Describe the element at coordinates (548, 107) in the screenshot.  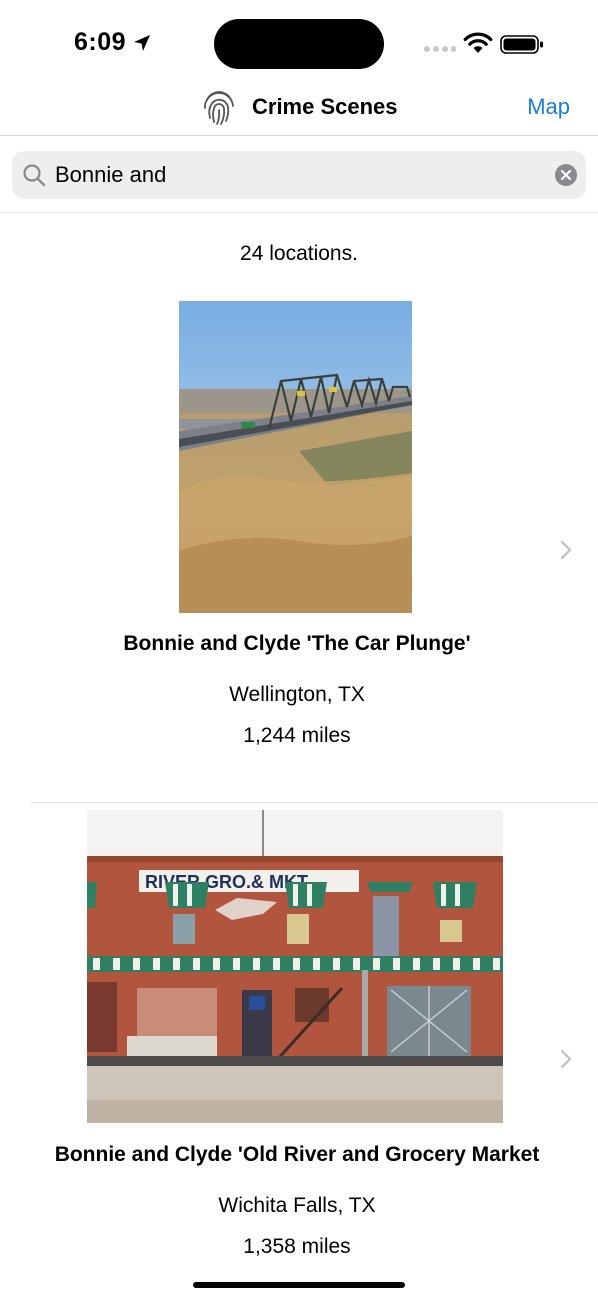
I see `map-button: Map` at that location.